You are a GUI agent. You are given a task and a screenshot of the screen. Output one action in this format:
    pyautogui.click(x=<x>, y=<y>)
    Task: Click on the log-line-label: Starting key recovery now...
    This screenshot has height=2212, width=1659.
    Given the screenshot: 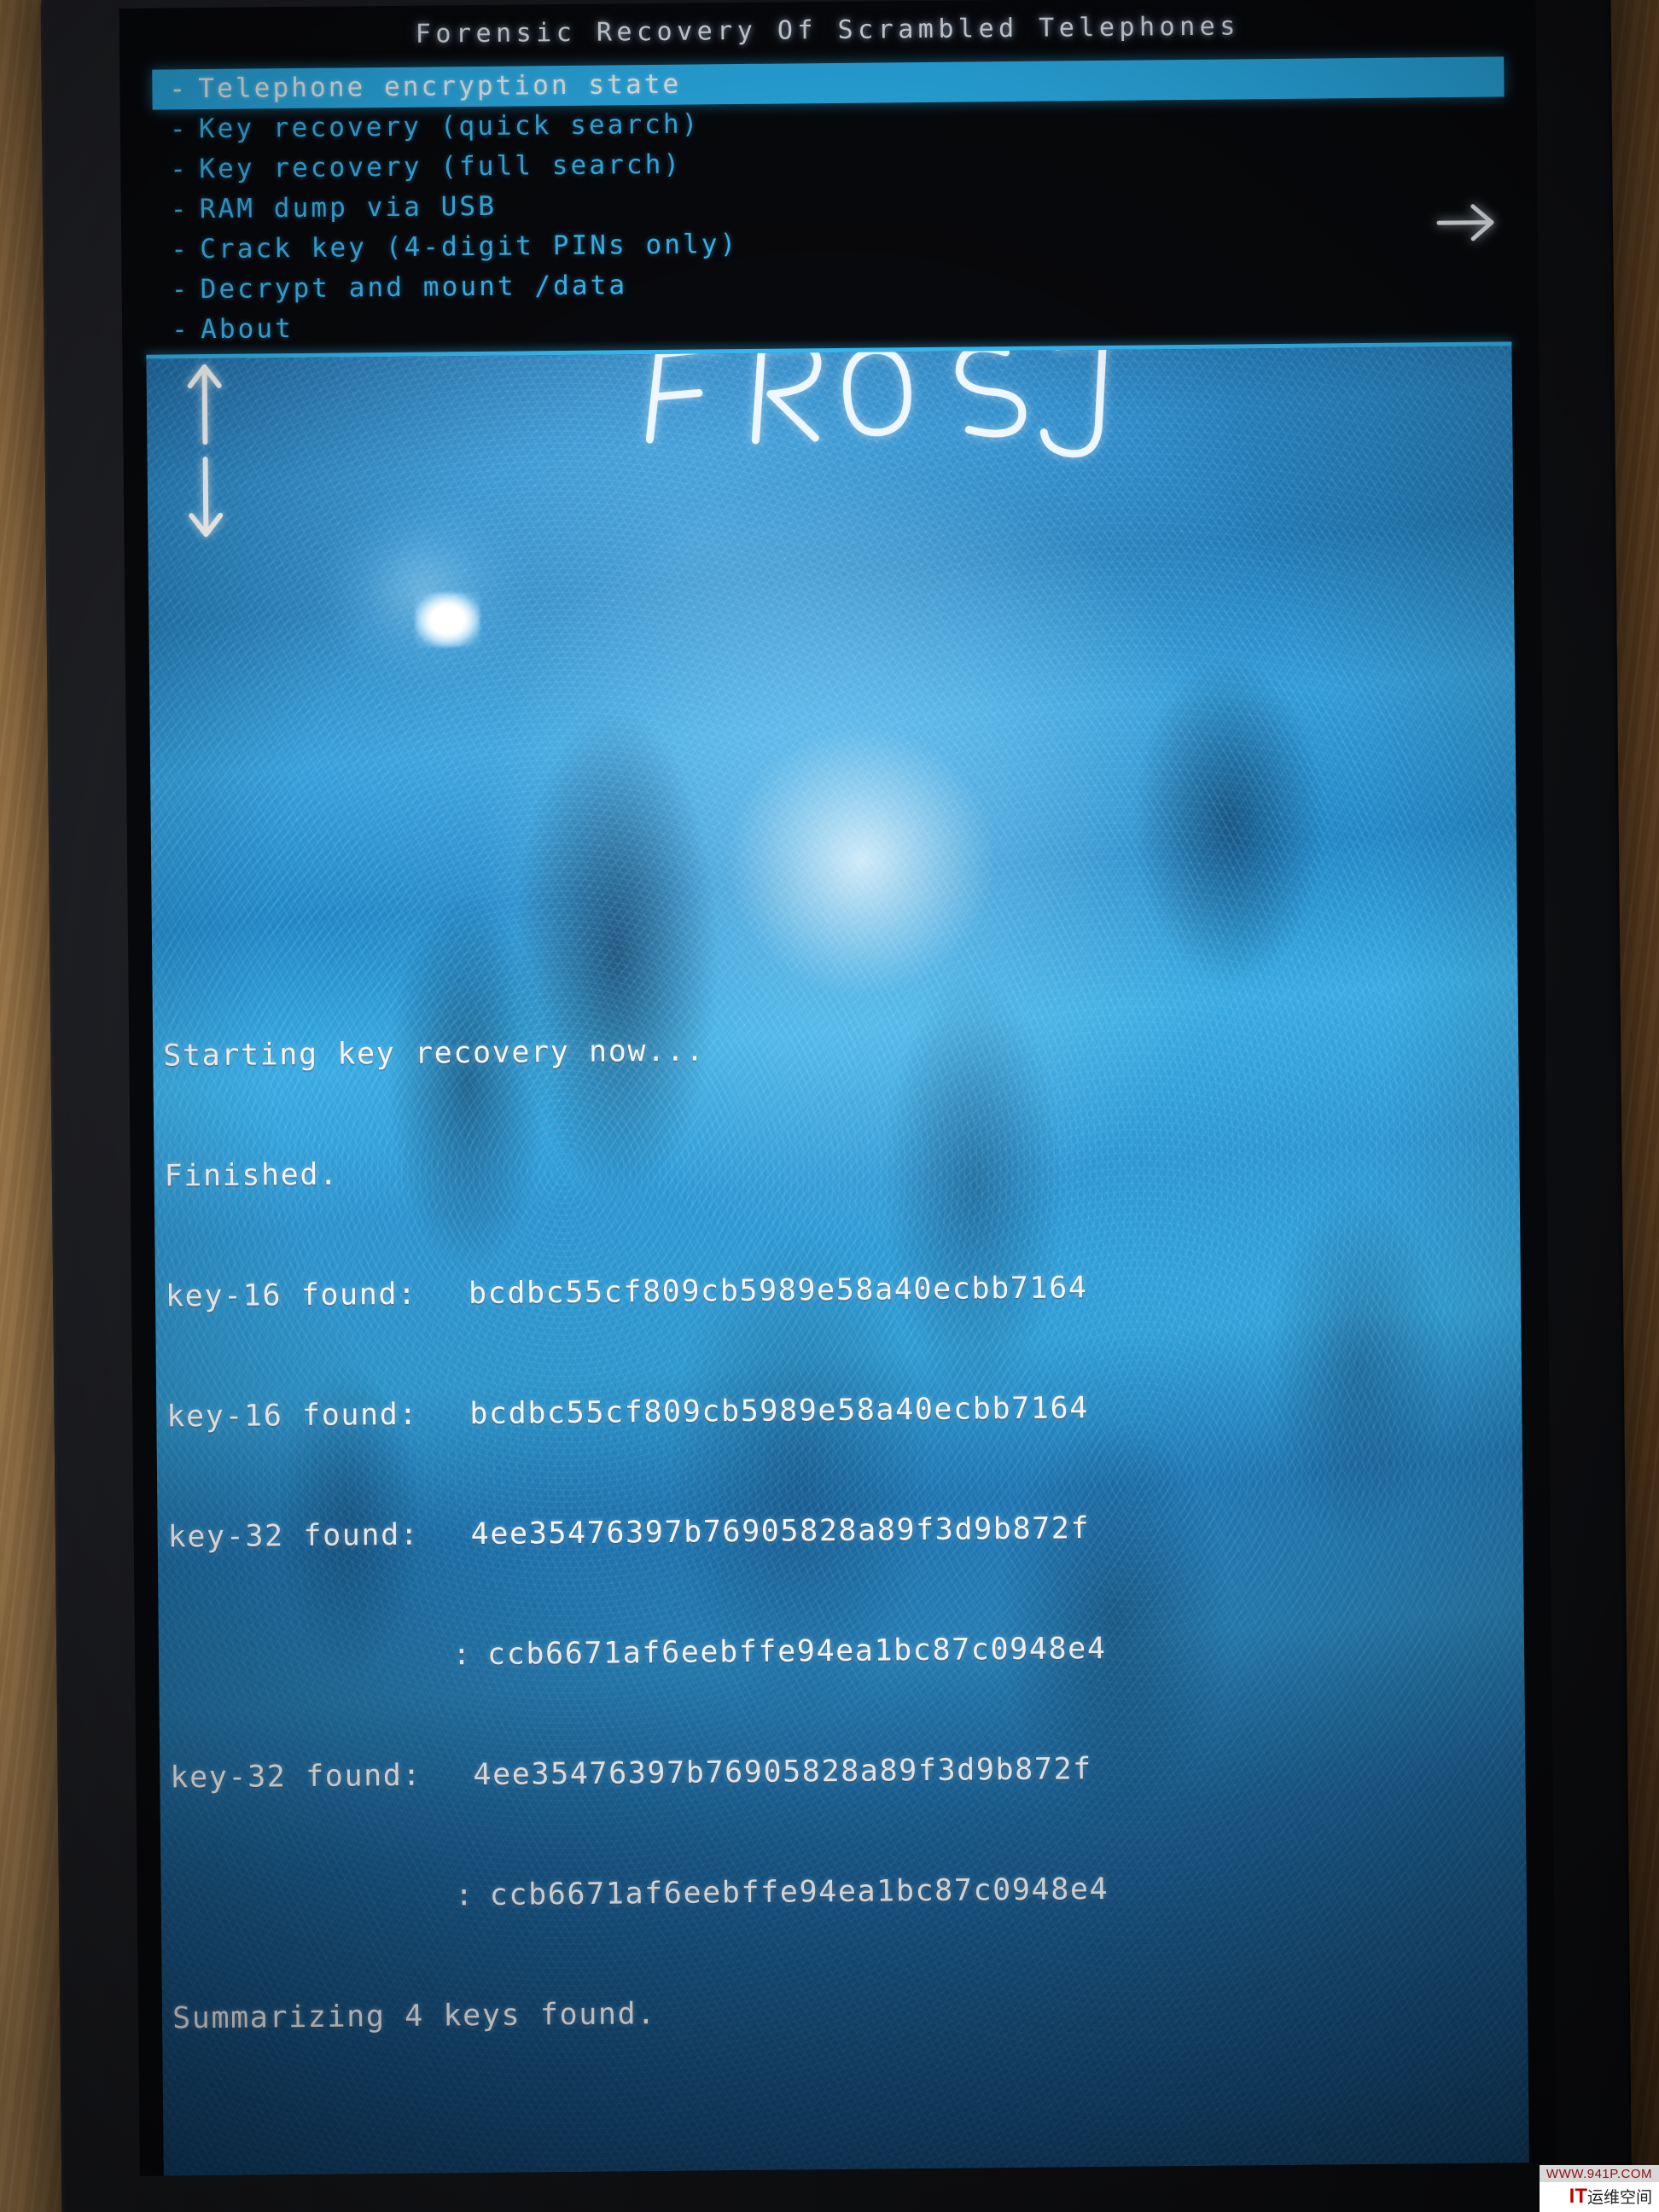 What is the action you would take?
    pyautogui.click(x=434, y=1053)
    